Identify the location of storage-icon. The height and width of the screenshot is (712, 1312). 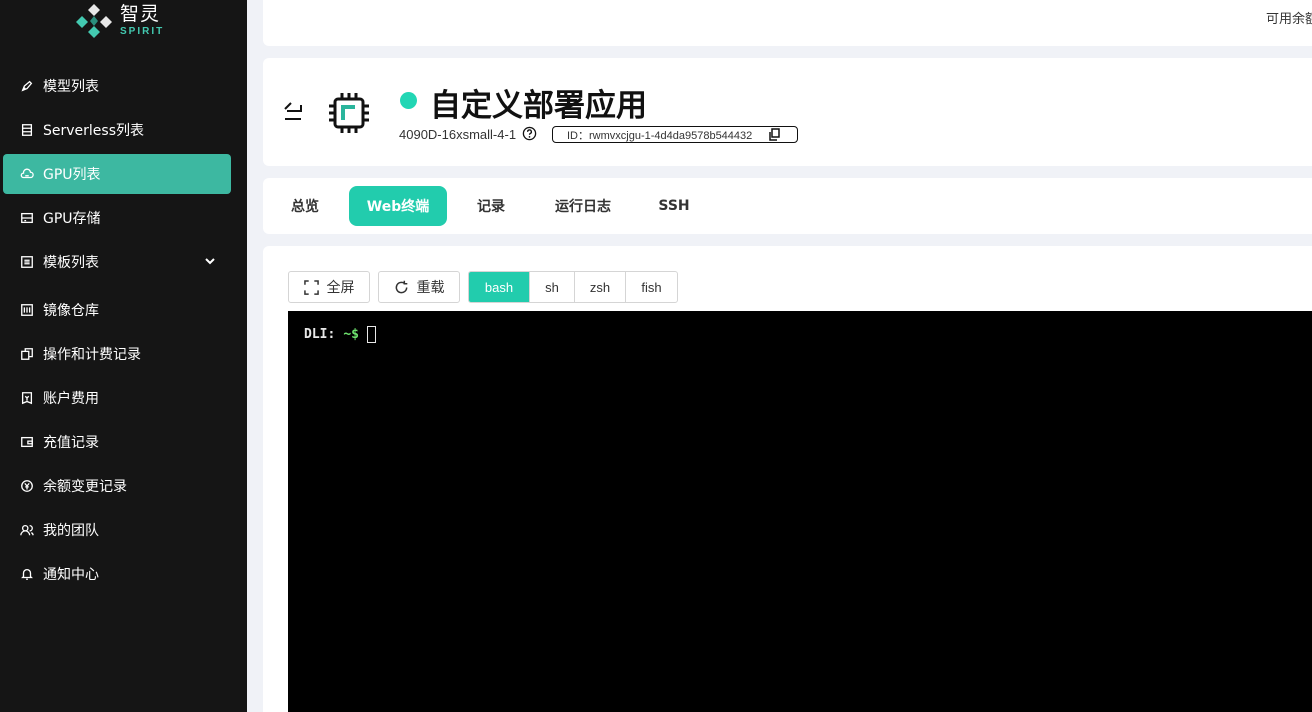
(27, 218).